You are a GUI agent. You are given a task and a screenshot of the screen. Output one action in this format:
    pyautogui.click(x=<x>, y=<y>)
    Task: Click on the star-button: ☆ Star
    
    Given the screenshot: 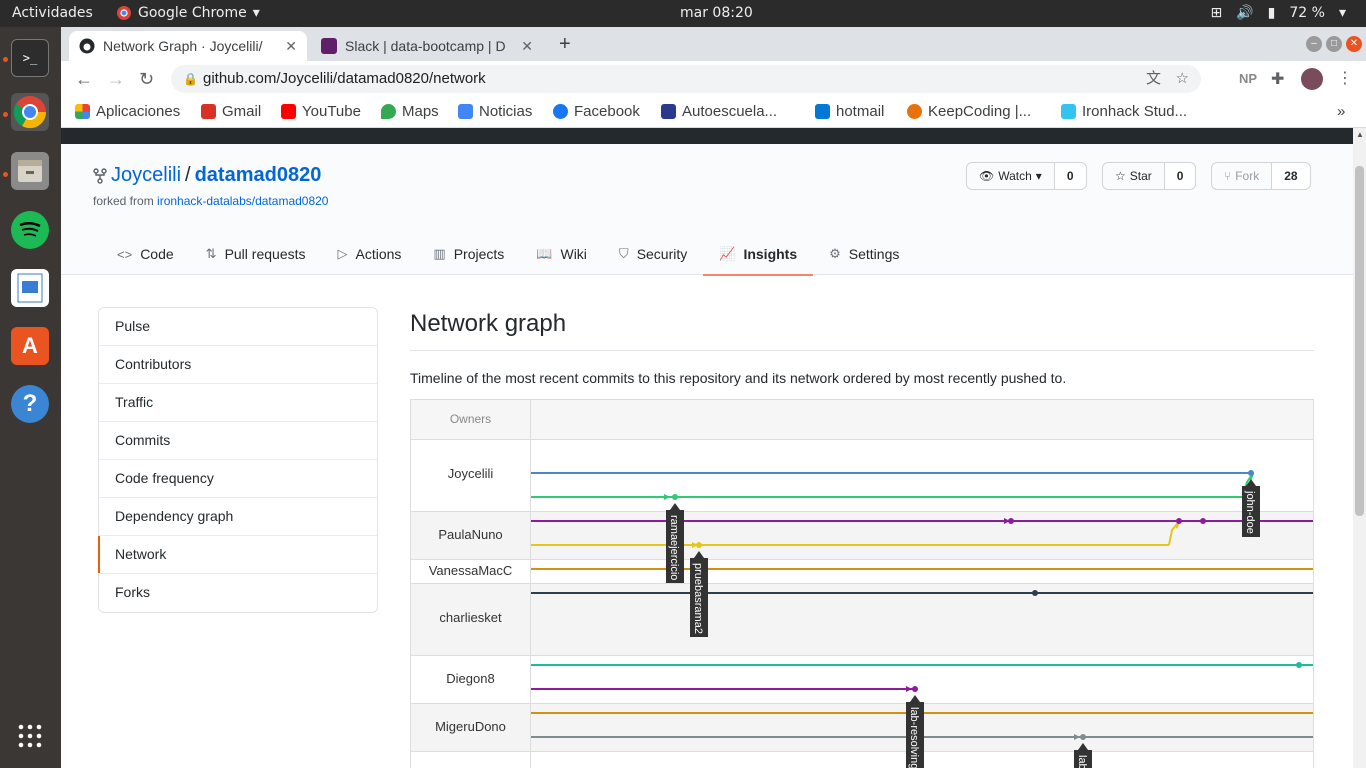 What is the action you would take?
    pyautogui.click(x=1134, y=176)
    